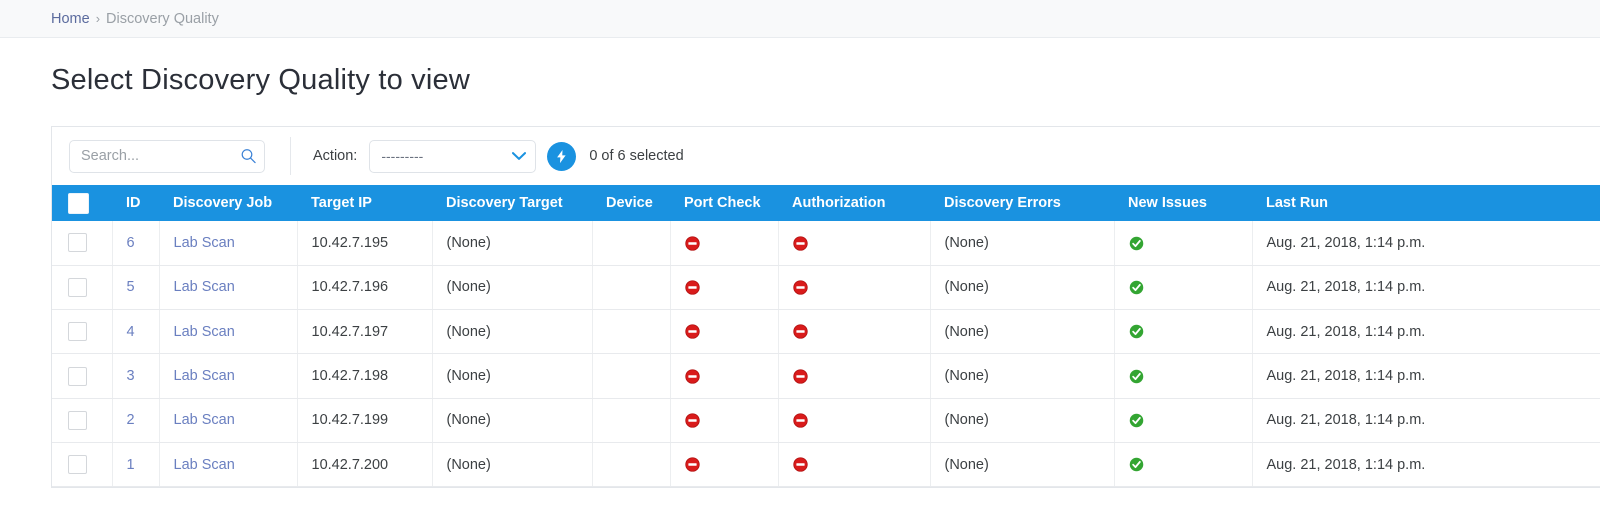  Describe the element at coordinates (136, 420) in the screenshot. I see `cell-id: 2` at that location.